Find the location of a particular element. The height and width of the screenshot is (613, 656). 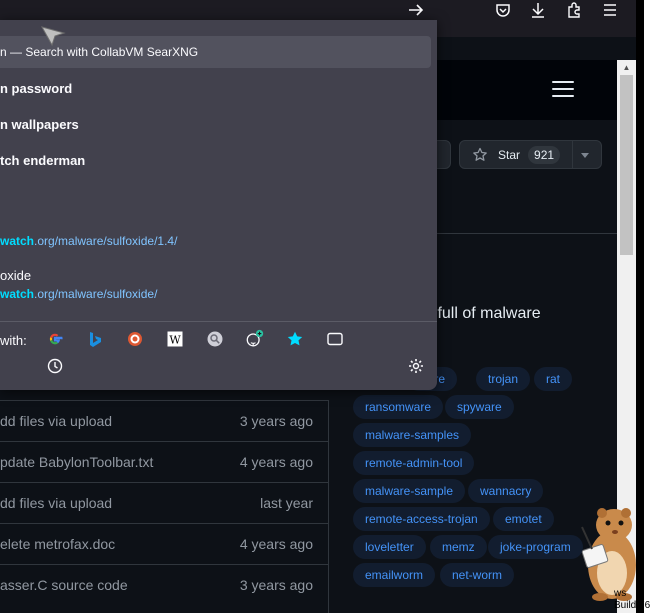

github-icon is located at coordinates (255, 339).